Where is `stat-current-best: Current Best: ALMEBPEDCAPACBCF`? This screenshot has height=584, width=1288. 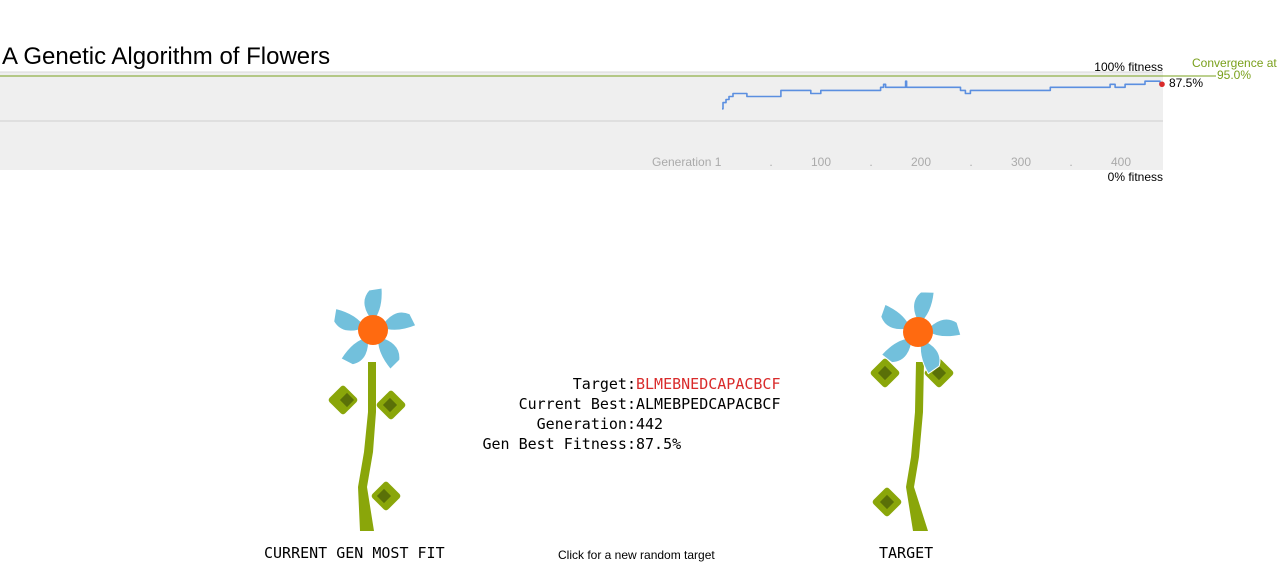
stat-current-best: Current Best: ALMEBPEDCAPACBCF is located at coordinates (600, 404).